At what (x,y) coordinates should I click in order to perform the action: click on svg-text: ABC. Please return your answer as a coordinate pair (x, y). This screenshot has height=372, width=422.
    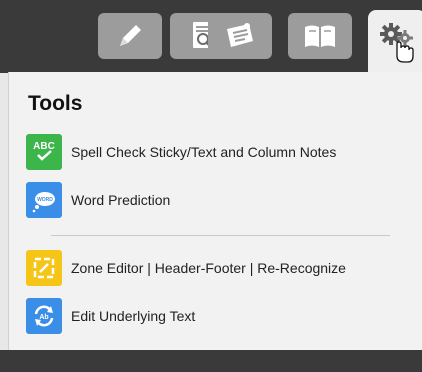
    Looking at the image, I should click on (44, 146).